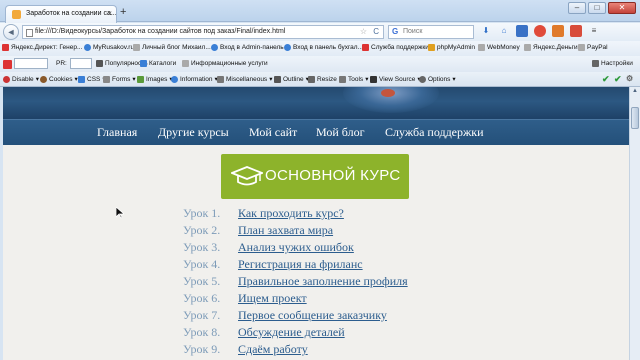 The image size is (640, 360). Describe the element at coordinates (202, 349) in the screenshot. I see `lesson-number: Урок 9.` at that location.